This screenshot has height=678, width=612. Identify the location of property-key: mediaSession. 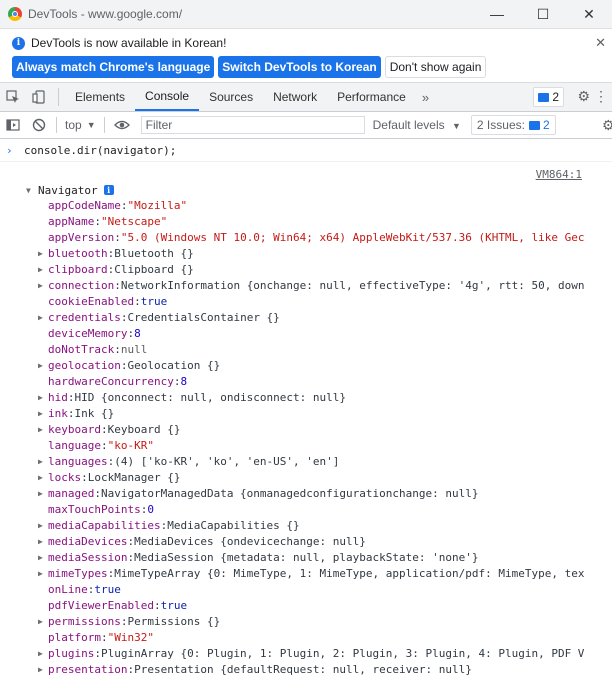
(88, 557).